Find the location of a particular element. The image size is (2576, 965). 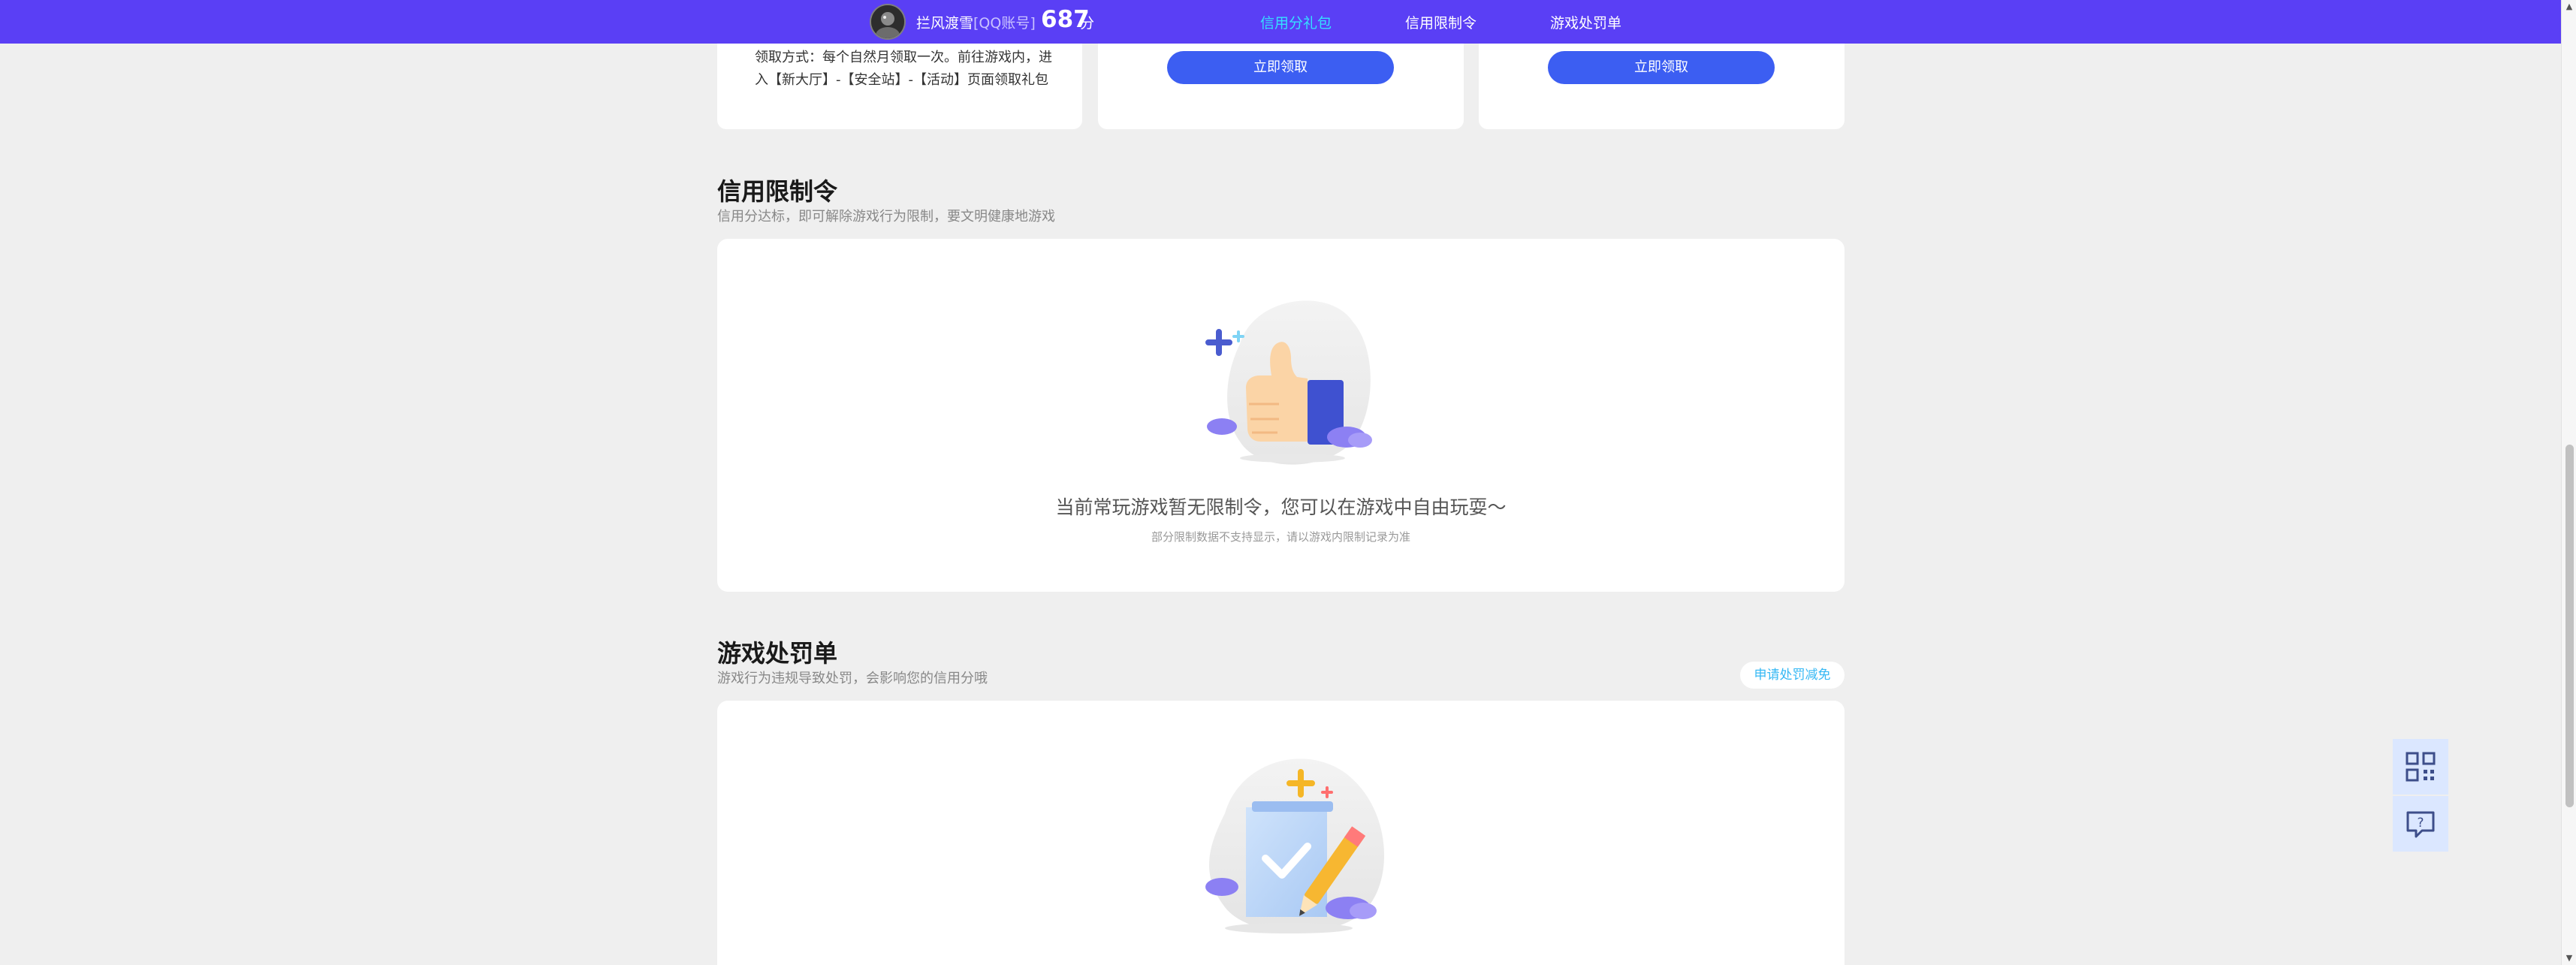

qr-code-button is located at coordinates (2420, 767).